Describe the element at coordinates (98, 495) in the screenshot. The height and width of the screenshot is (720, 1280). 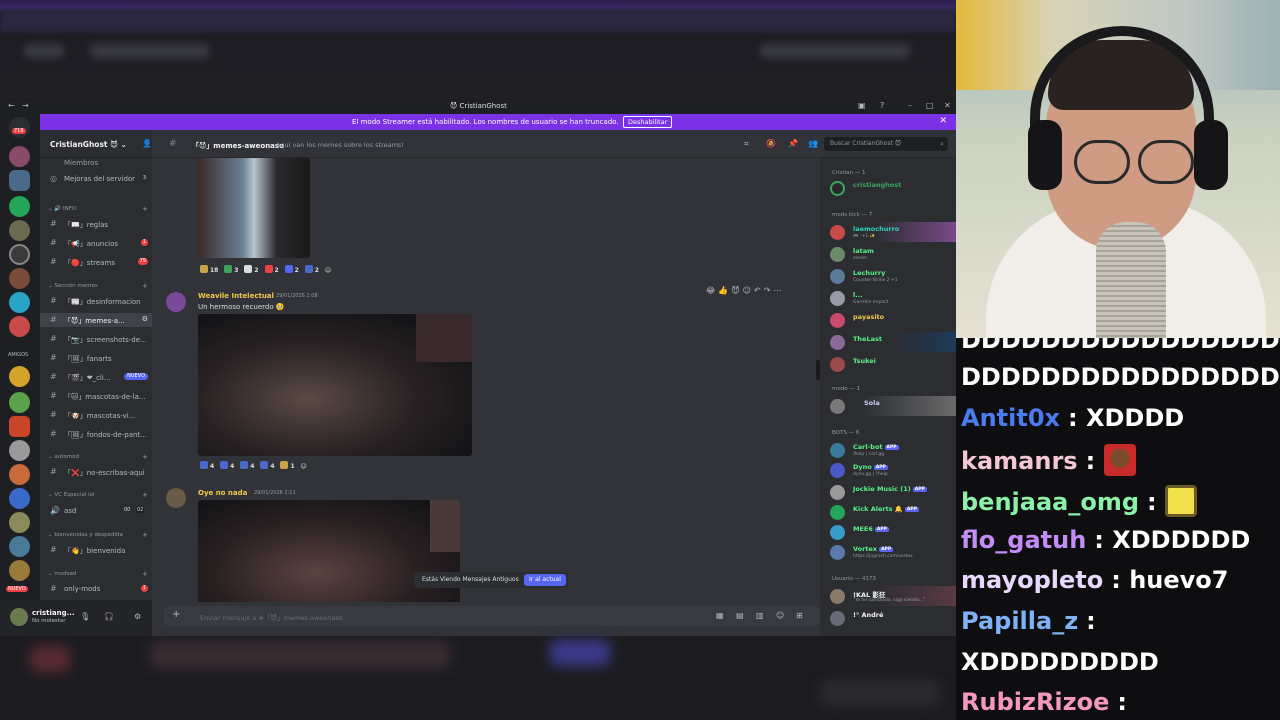
I see `category-vc: ⌄ VC Especial lol +` at that location.